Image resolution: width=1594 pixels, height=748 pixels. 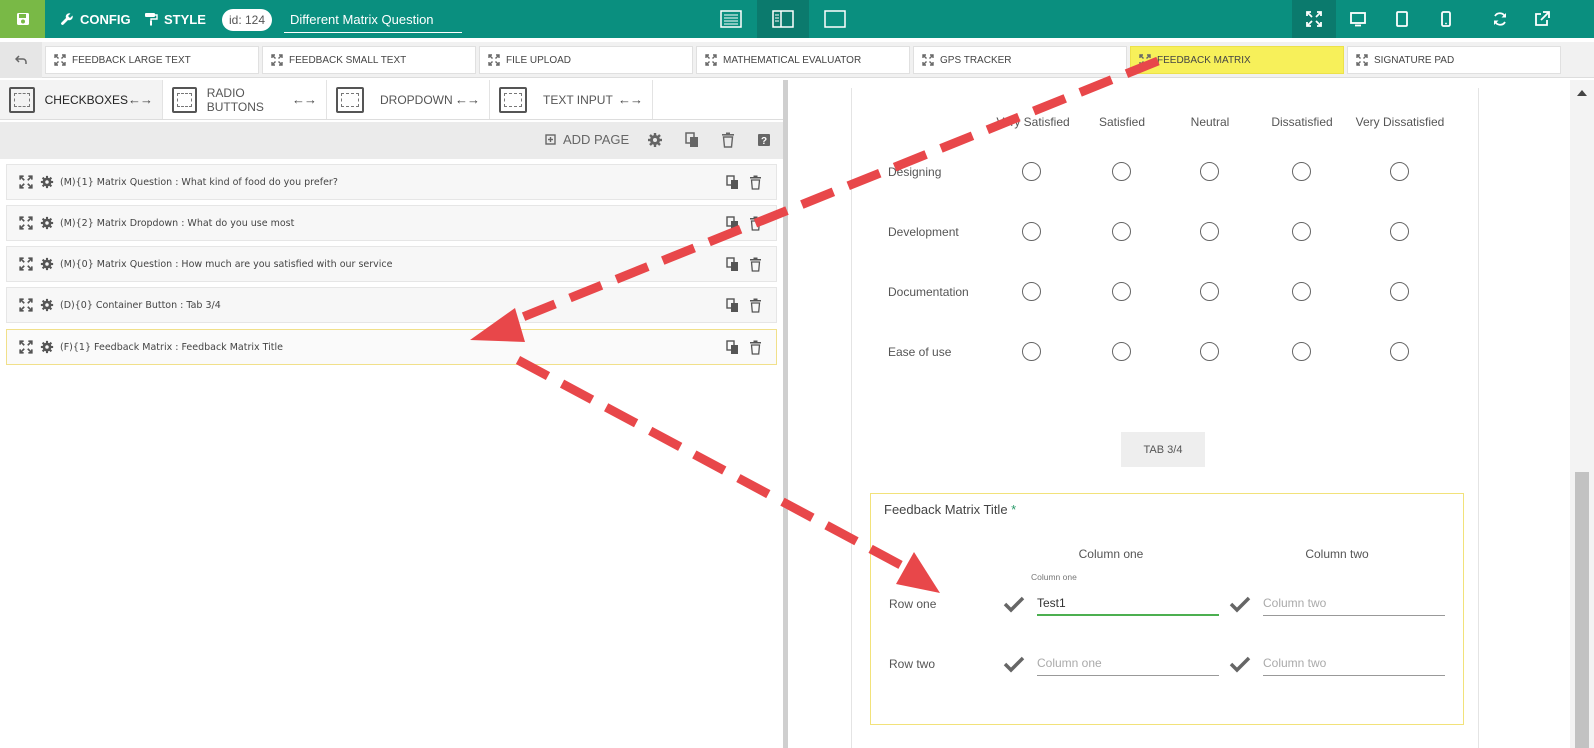 What do you see at coordinates (1402, 19) in the screenshot?
I see `tablet-view-button` at bounding box center [1402, 19].